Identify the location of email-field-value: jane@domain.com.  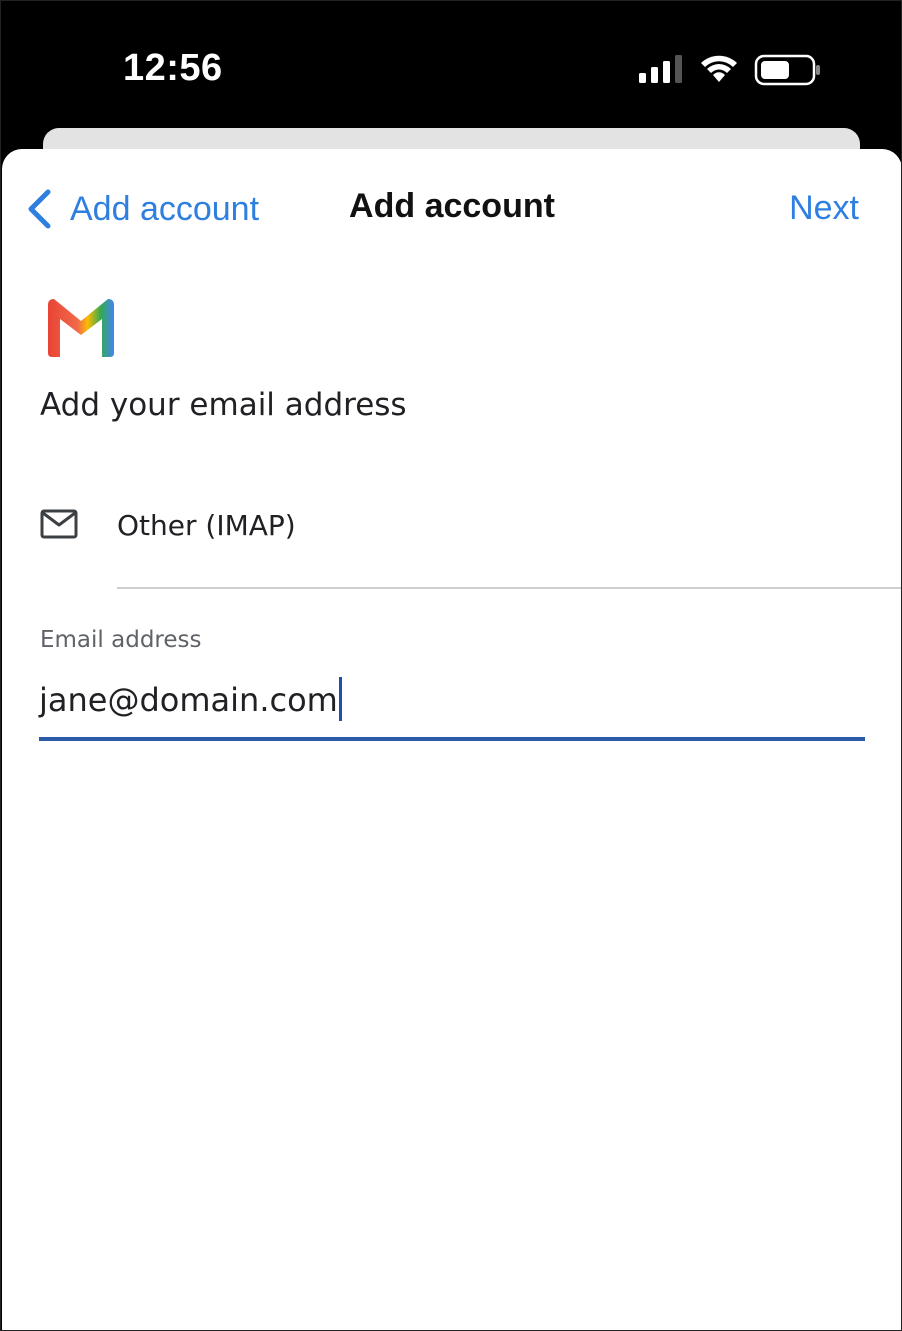
(190, 699).